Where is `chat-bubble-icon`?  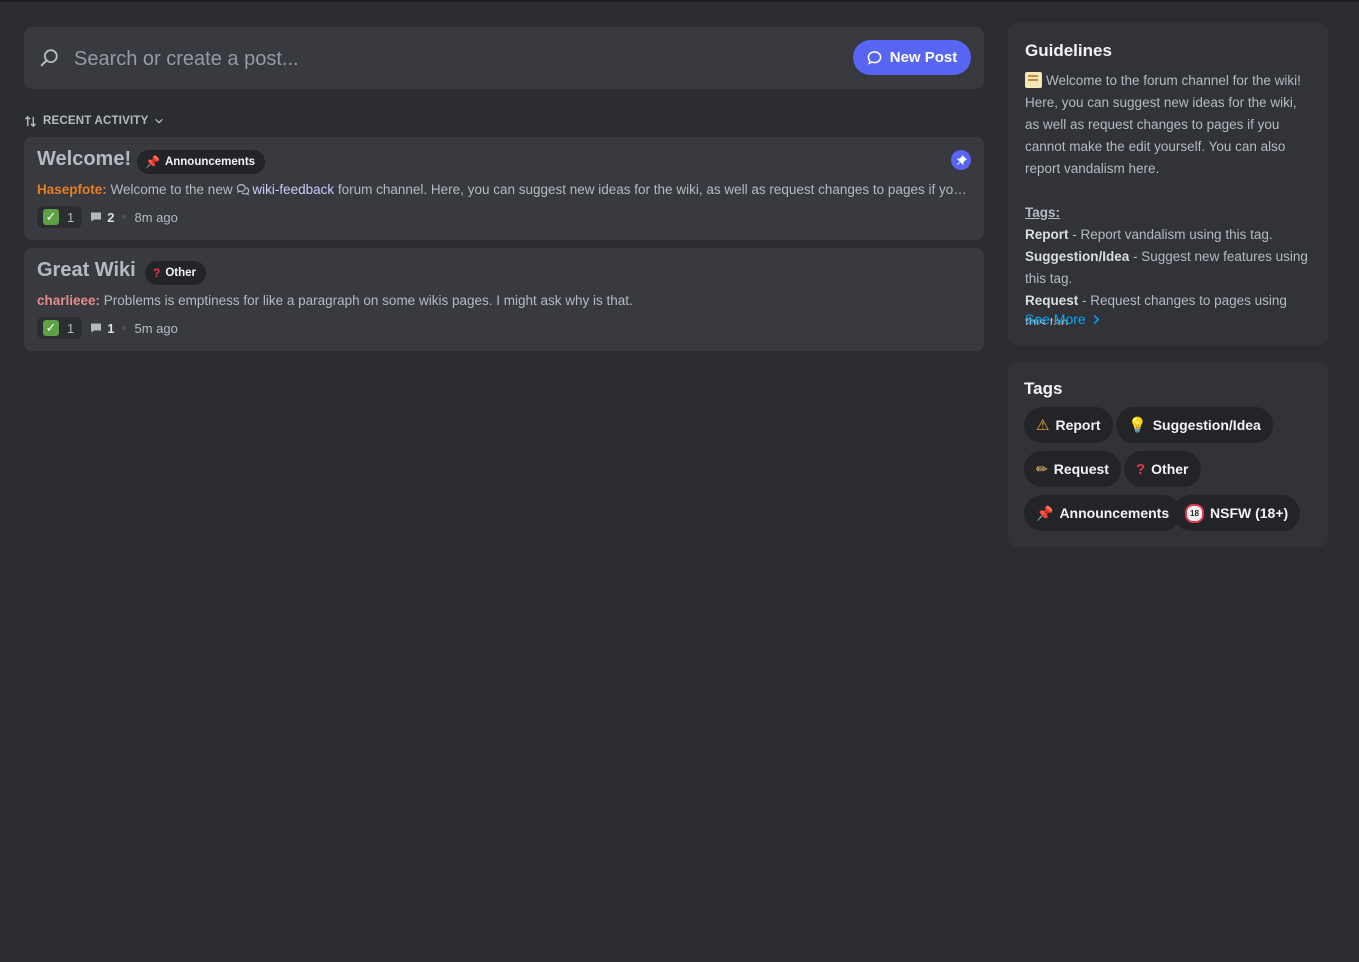 chat-bubble-icon is located at coordinates (874, 58).